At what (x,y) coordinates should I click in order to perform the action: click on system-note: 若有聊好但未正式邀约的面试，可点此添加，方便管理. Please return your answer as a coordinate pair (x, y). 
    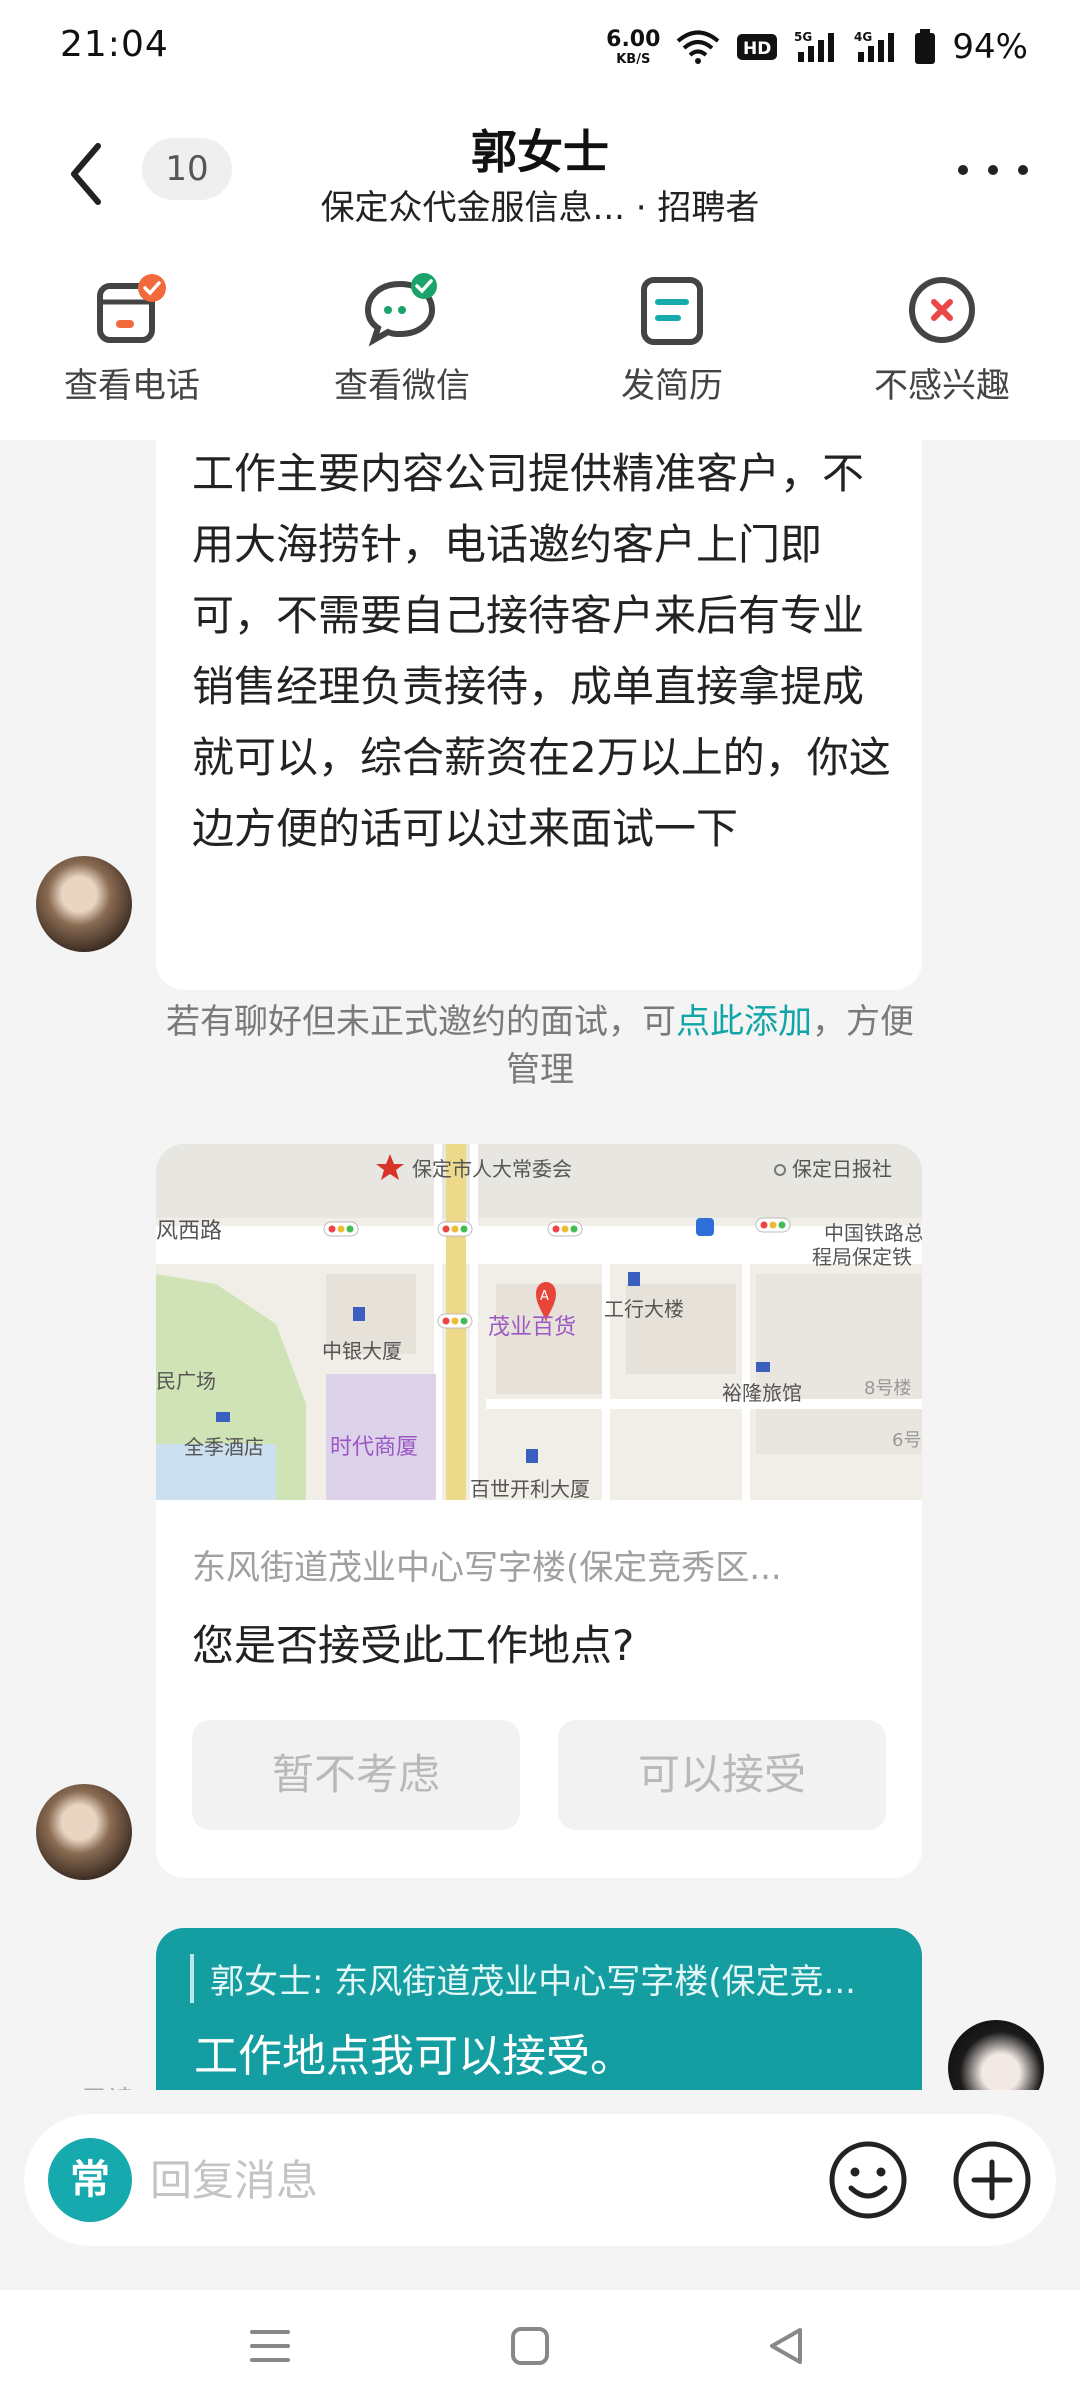
    Looking at the image, I should click on (540, 1046).